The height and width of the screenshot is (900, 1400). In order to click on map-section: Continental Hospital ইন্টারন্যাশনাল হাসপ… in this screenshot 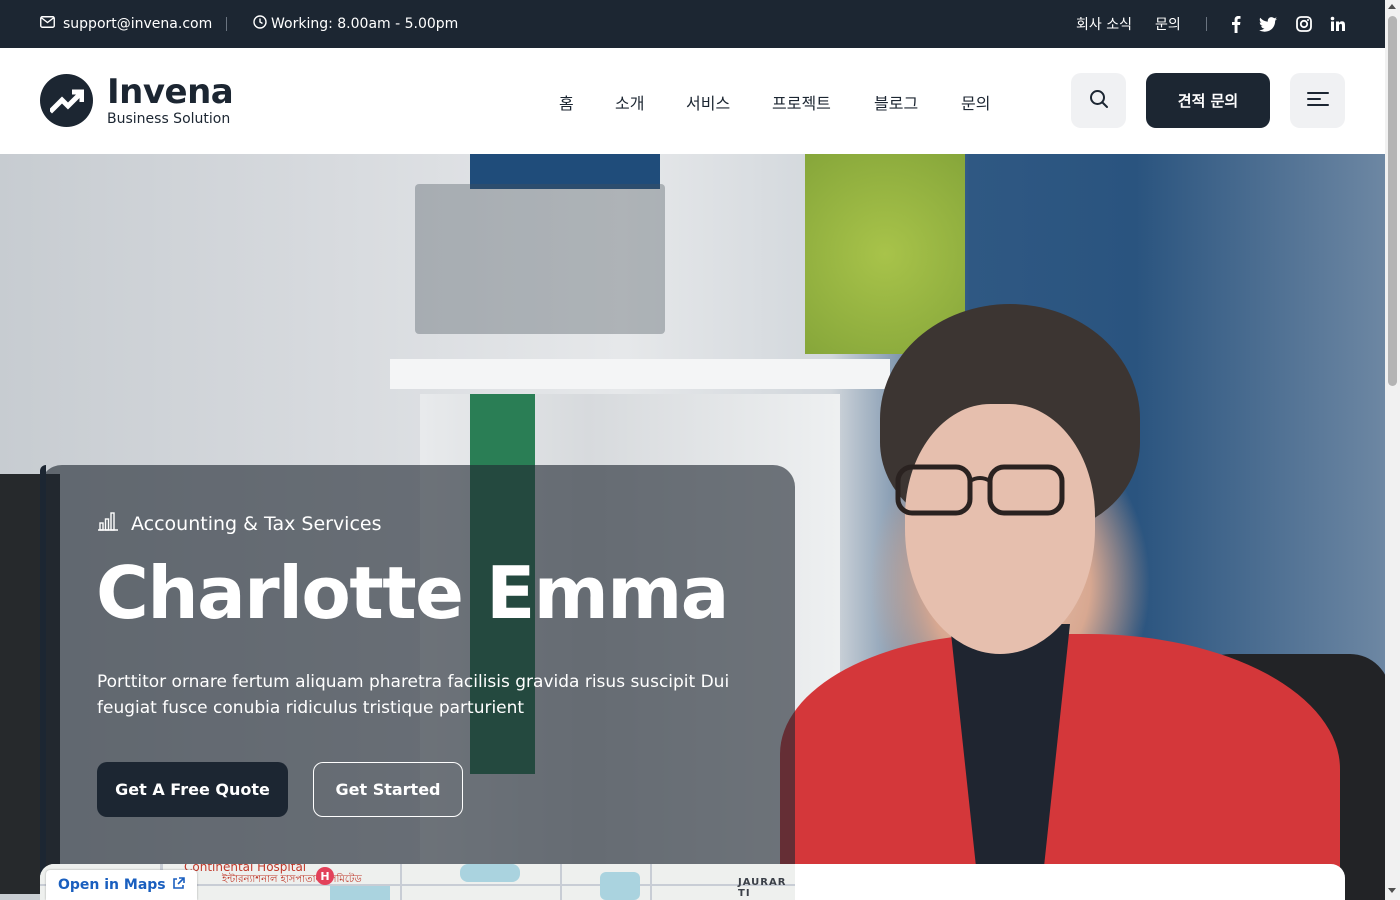, I will do `click(692, 882)`.